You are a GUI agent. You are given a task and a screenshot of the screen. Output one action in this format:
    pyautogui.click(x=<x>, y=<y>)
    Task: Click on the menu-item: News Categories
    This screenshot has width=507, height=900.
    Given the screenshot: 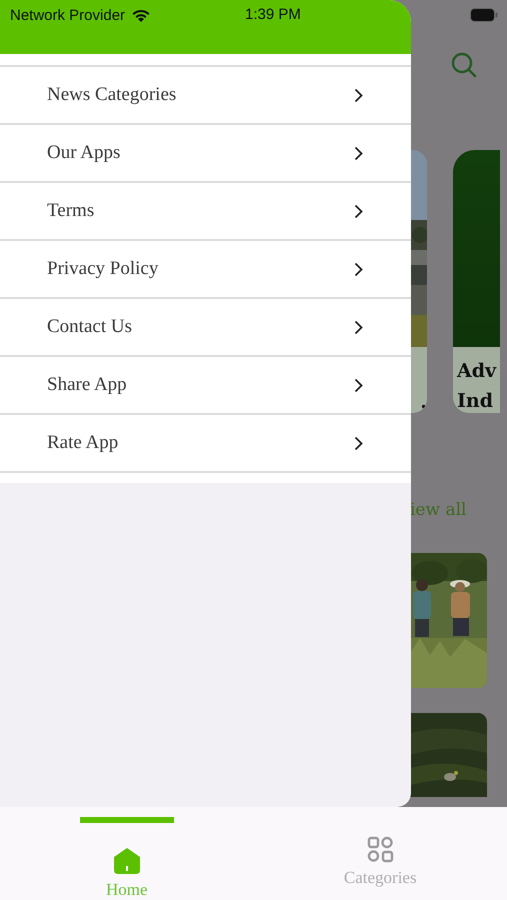 What is the action you would take?
    pyautogui.click(x=205, y=94)
    